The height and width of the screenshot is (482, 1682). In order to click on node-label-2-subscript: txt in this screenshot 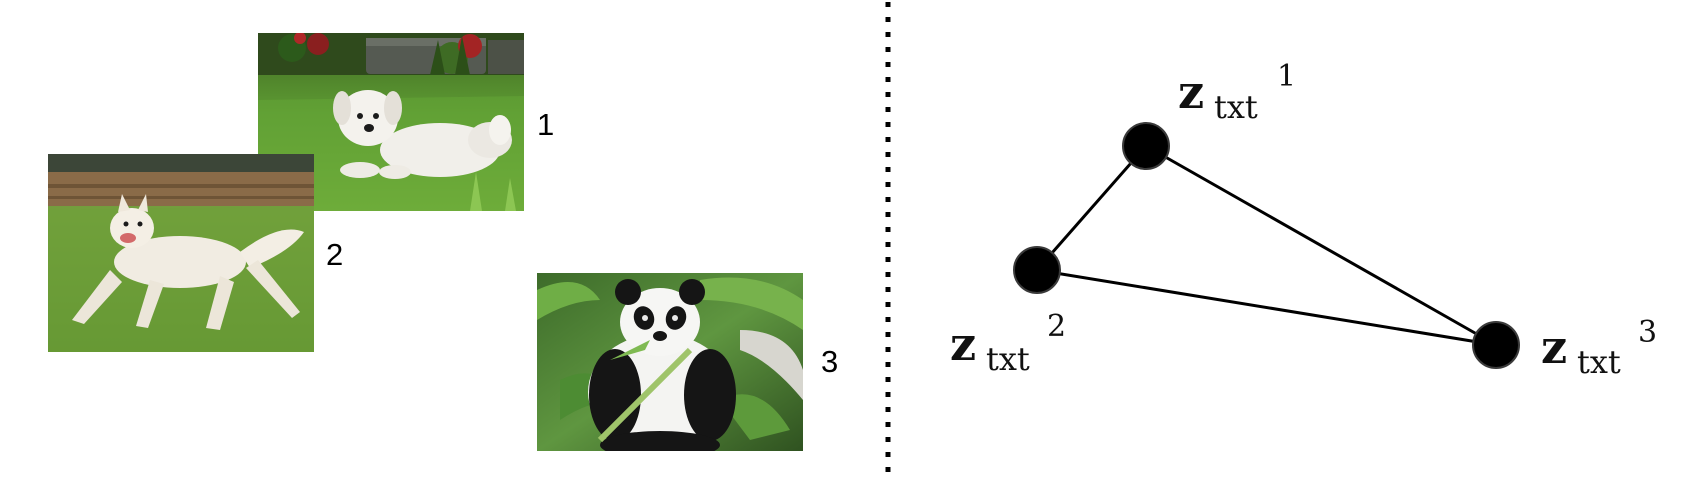, I will do `click(1008, 359)`.